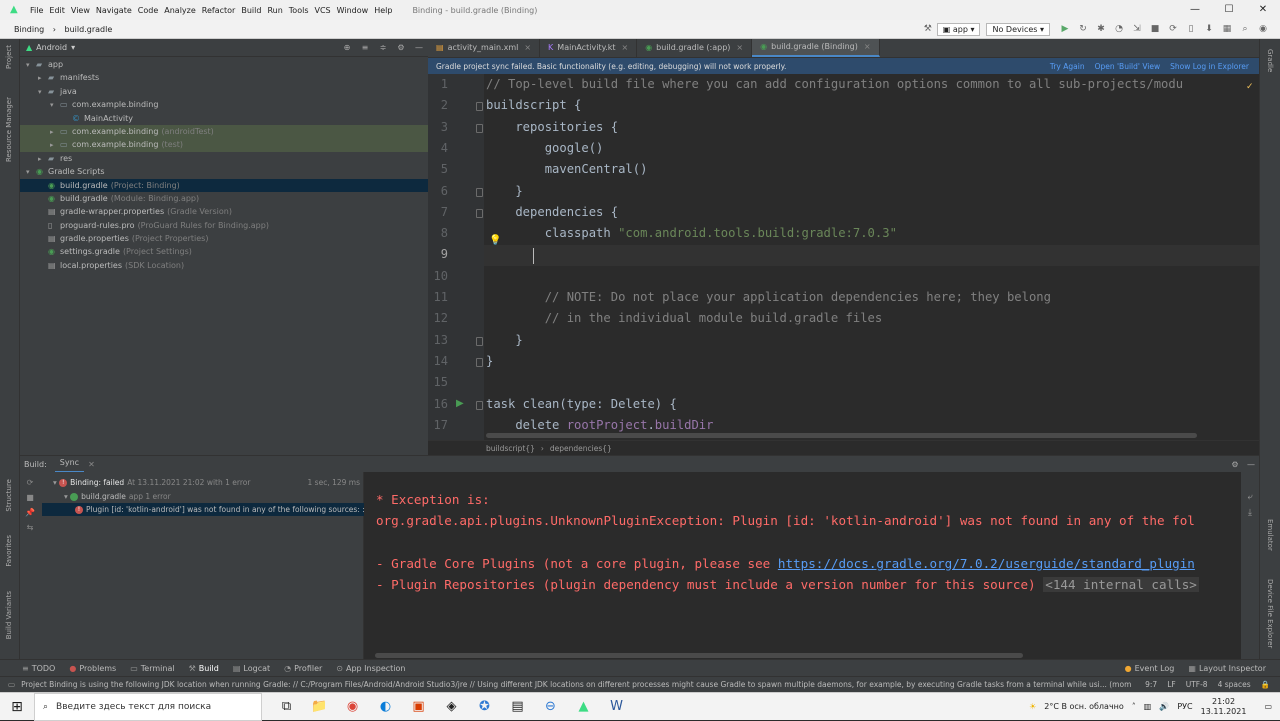 The image size is (1280, 721). Describe the element at coordinates (1164, 706) in the screenshot. I see `volume-icon: 🔊` at that location.